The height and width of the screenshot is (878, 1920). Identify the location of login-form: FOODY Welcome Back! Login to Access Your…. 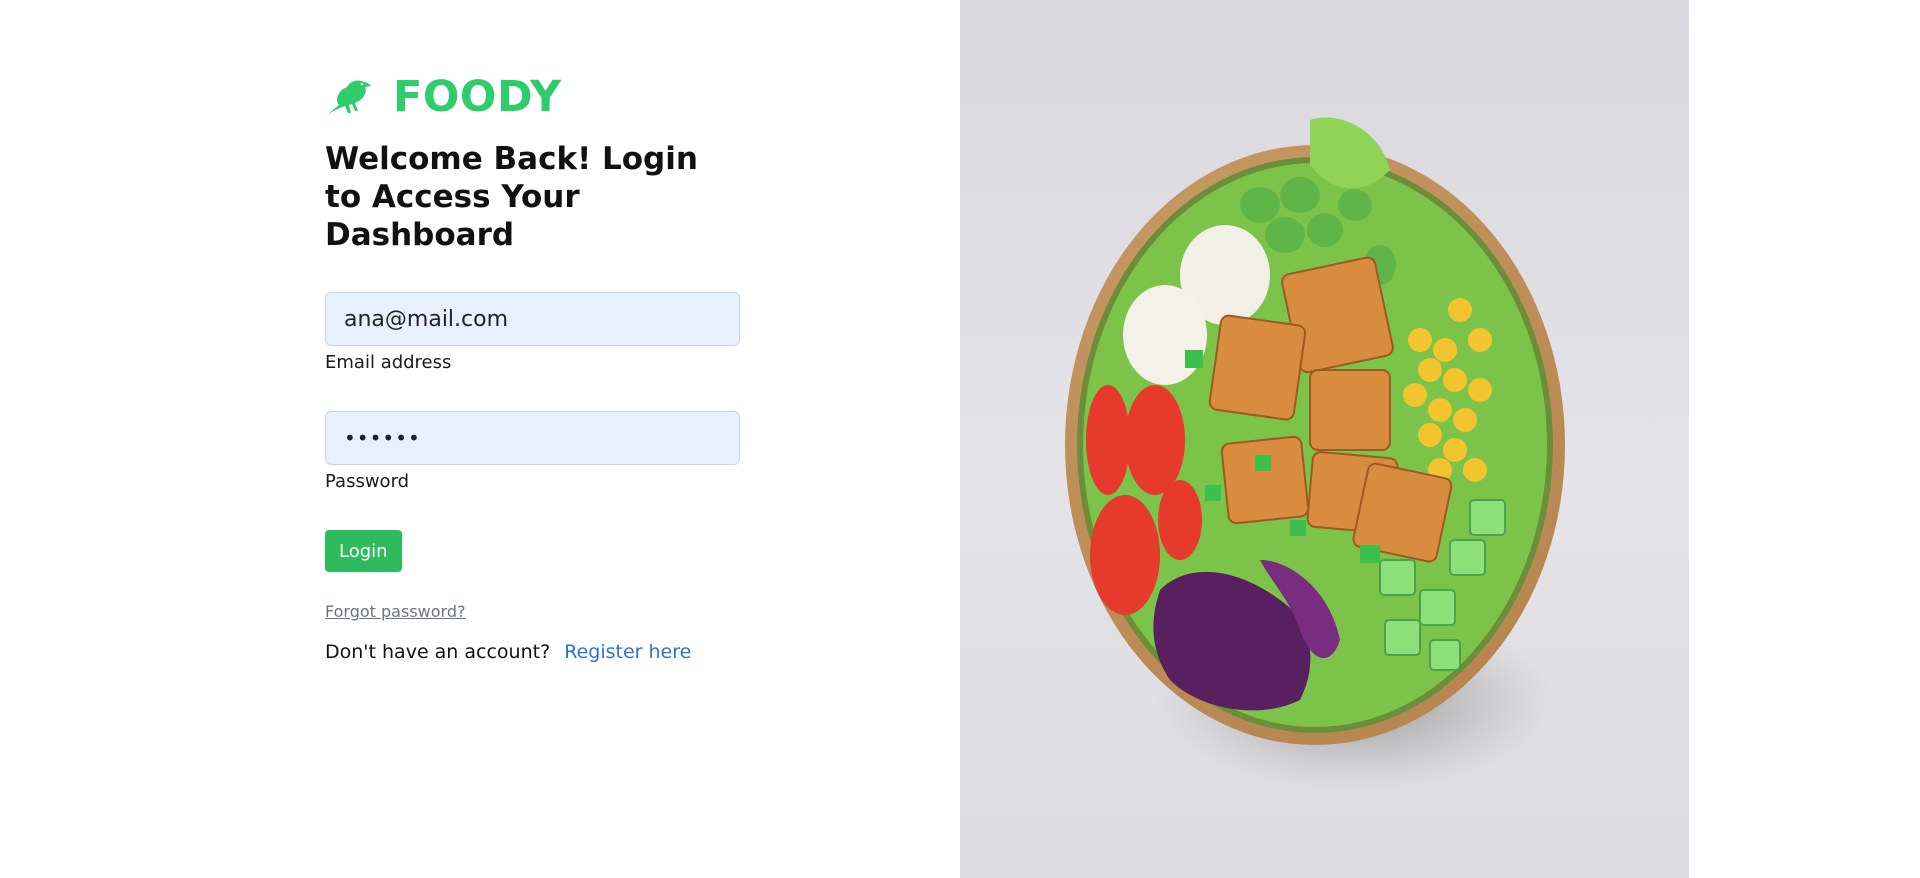
(535, 366).